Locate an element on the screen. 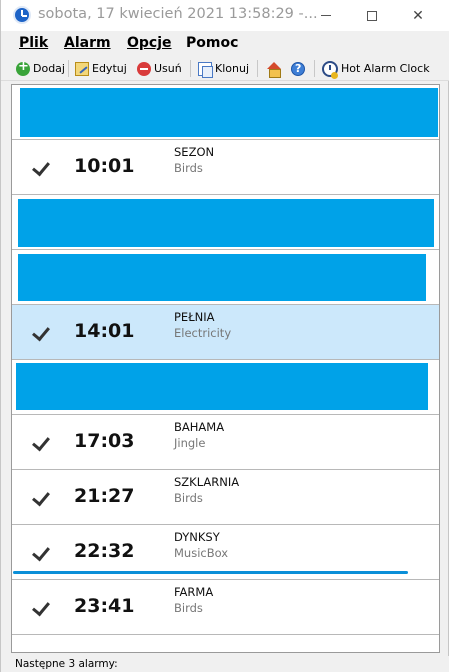 This screenshot has width=449, height=672. row-underline-marker is located at coordinates (210, 572).